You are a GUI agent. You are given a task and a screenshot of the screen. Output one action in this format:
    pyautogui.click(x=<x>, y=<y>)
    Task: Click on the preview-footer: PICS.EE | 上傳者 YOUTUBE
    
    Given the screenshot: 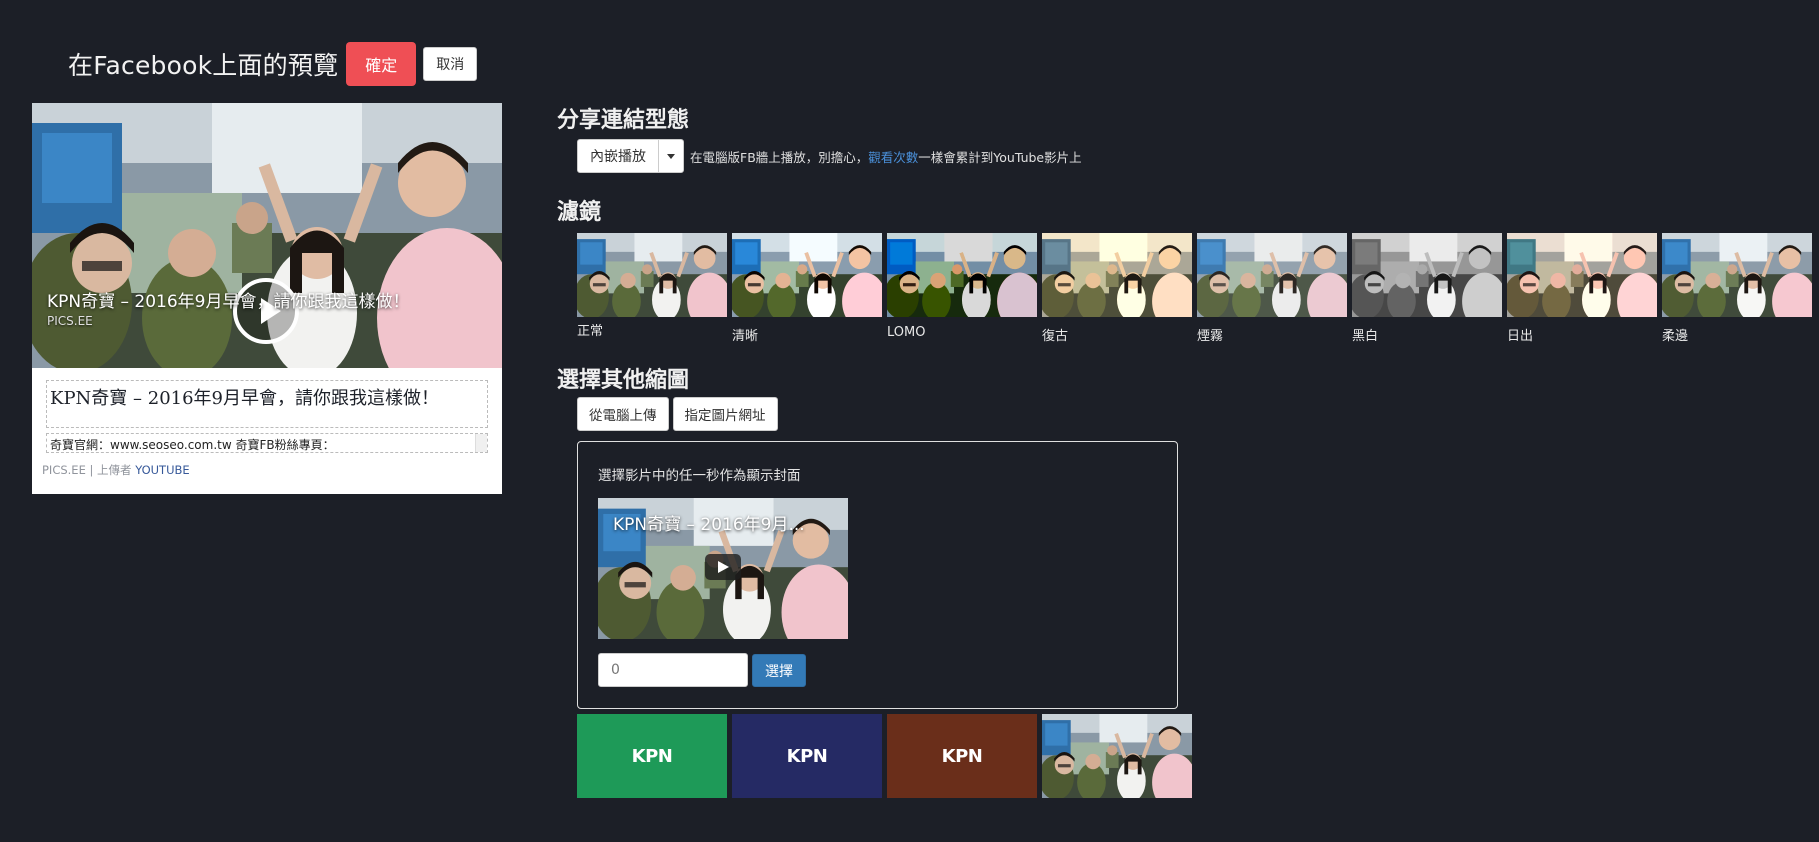 What is the action you would take?
    pyautogui.click(x=267, y=470)
    